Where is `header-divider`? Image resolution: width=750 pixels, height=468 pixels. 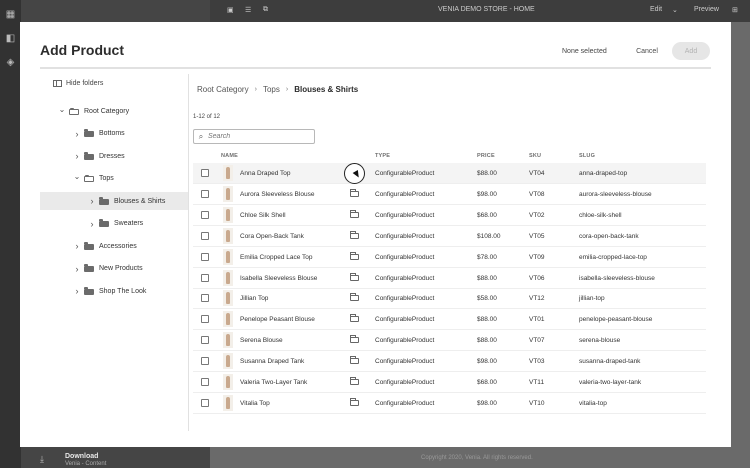
header-divider is located at coordinates (375, 68).